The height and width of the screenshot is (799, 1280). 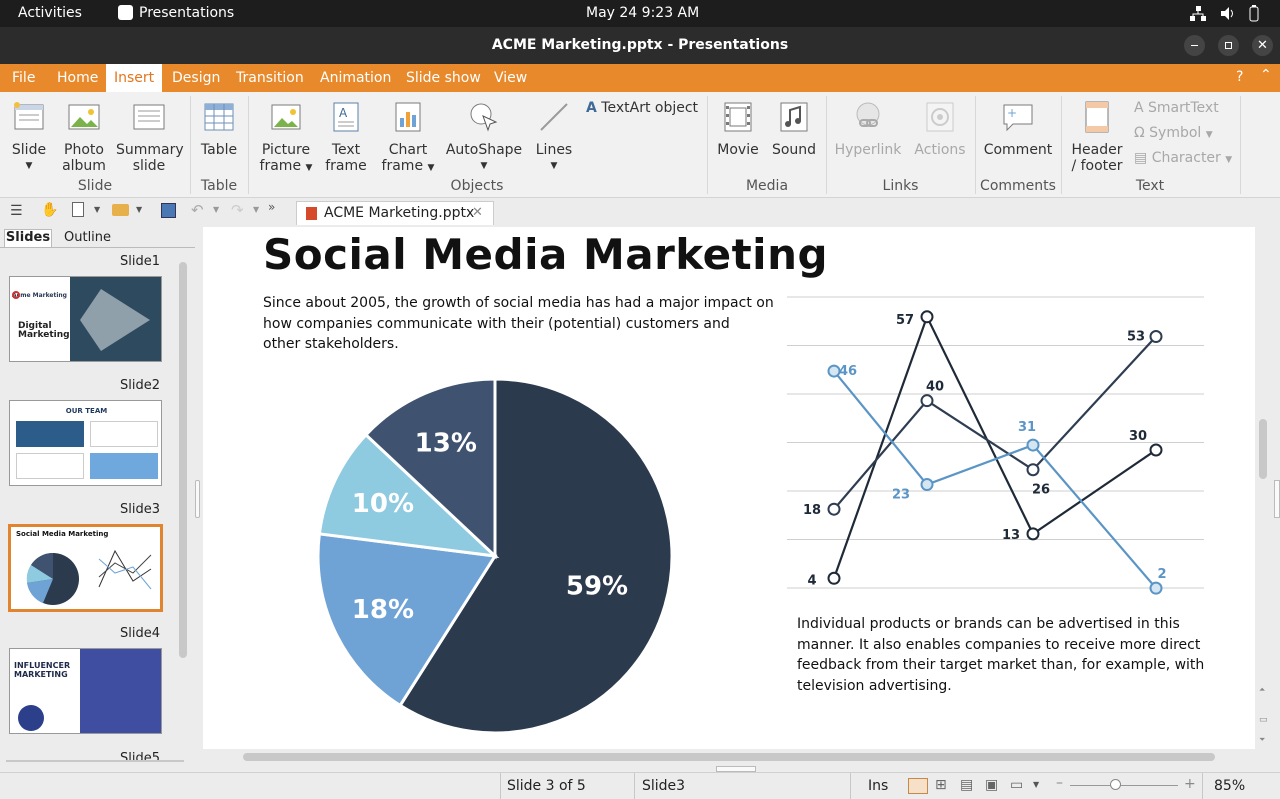 What do you see at coordinates (408, 138) in the screenshot?
I see `chart-frame-button: Chart frame ▼` at bounding box center [408, 138].